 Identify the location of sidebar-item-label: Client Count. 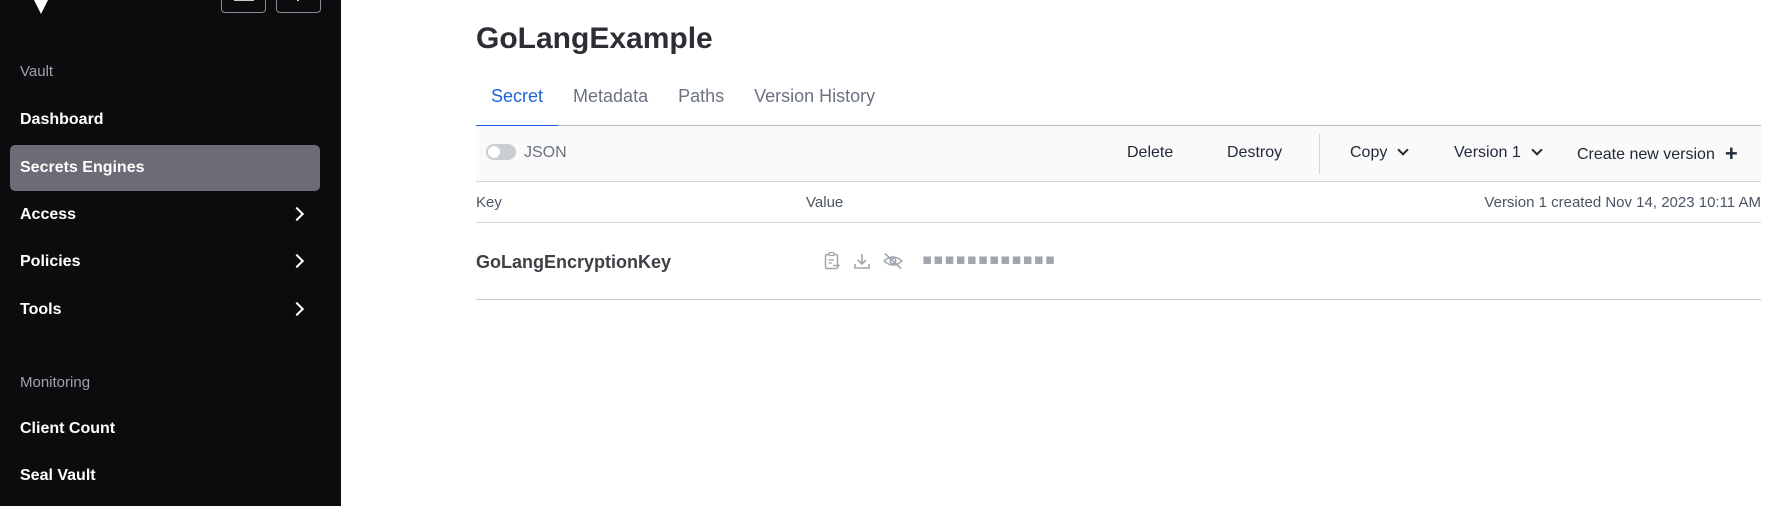
(68, 428).